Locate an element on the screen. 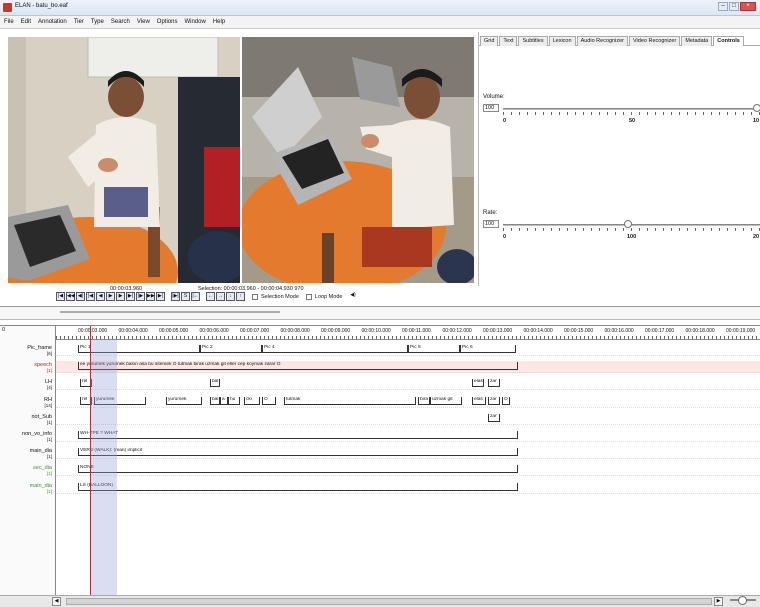 Image resolution: width=760 pixels, height=607 pixels. tier-count: [4] is located at coordinates (49, 388).